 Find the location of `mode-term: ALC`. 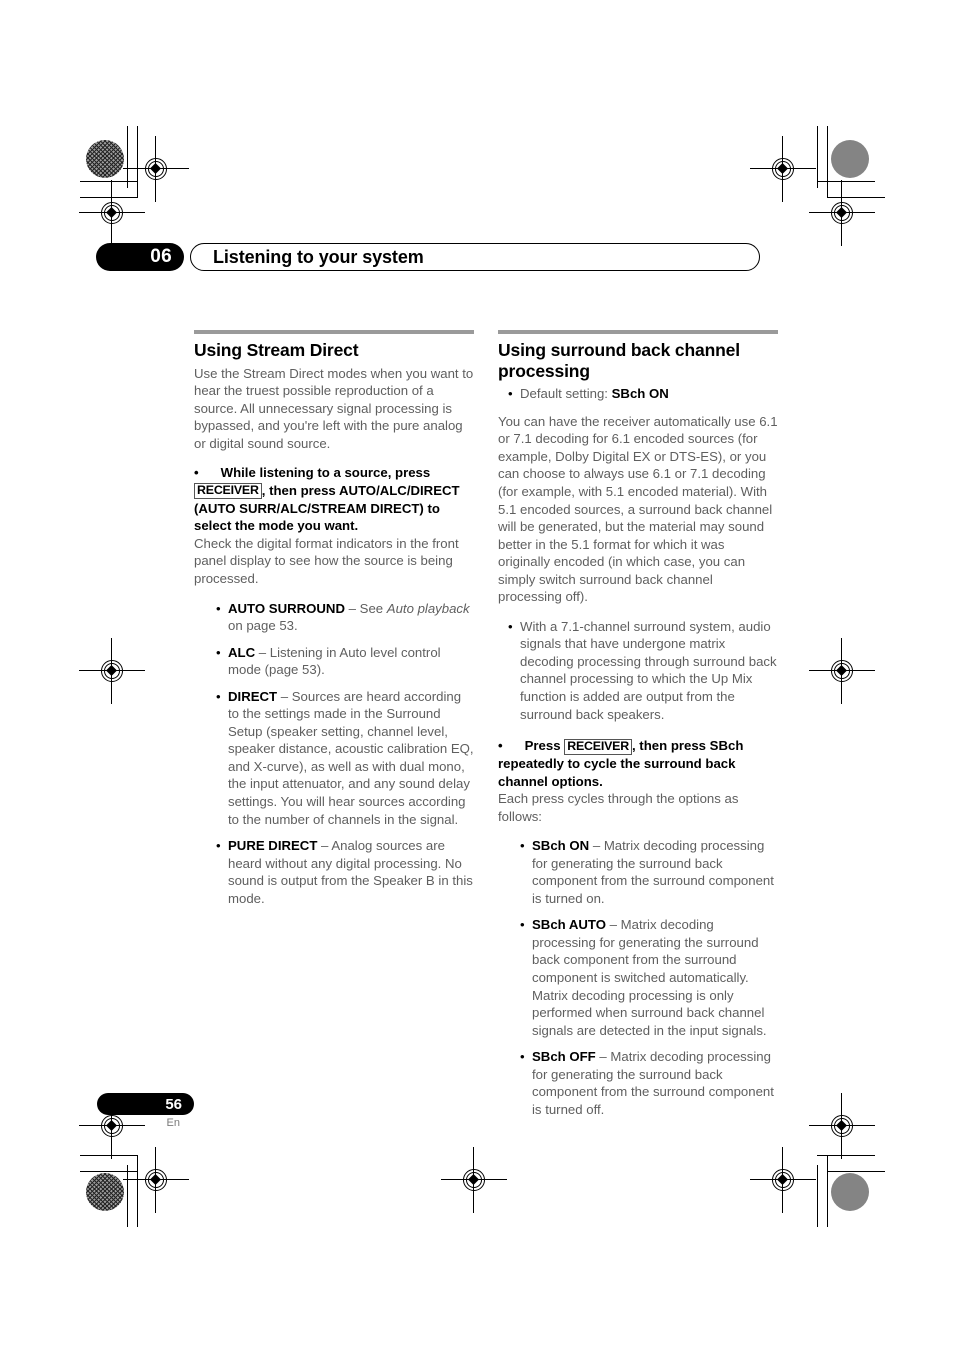

mode-term: ALC is located at coordinates (242, 652).